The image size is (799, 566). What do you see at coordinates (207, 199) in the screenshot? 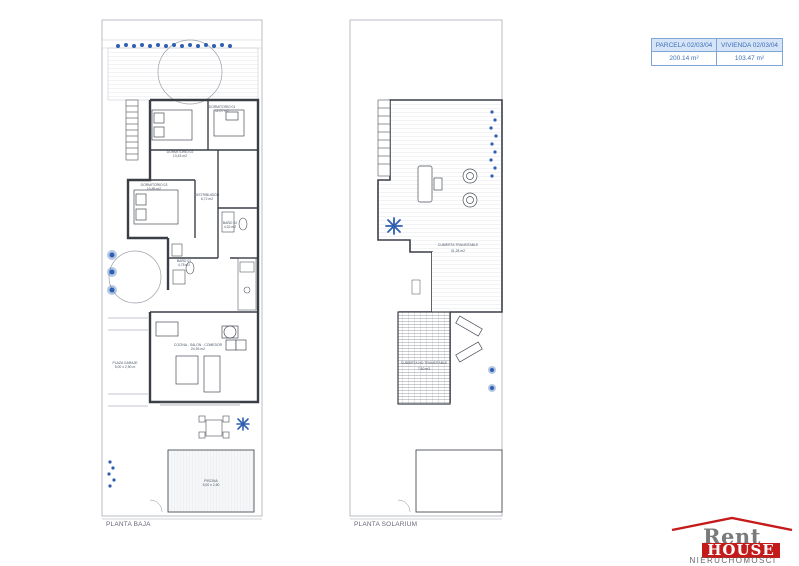
I see `label-distribuidor-area: 6,72 m2` at bounding box center [207, 199].